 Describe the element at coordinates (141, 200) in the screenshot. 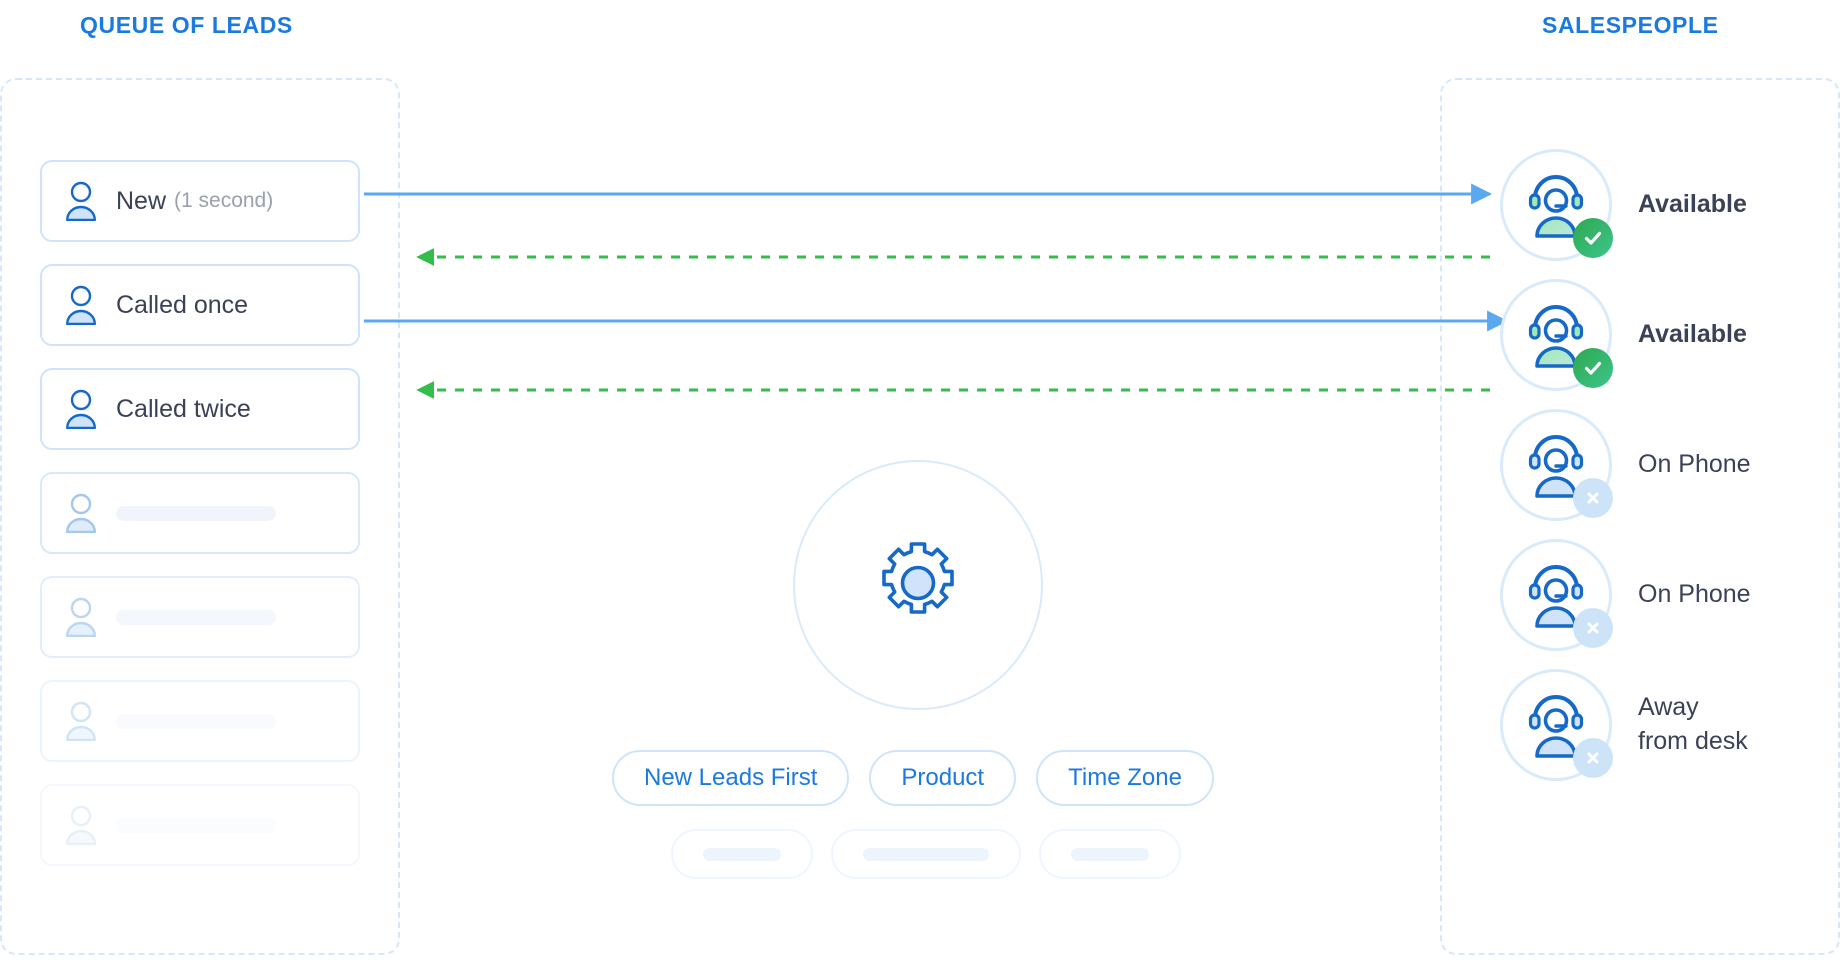

I see `lead-label: New` at that location.